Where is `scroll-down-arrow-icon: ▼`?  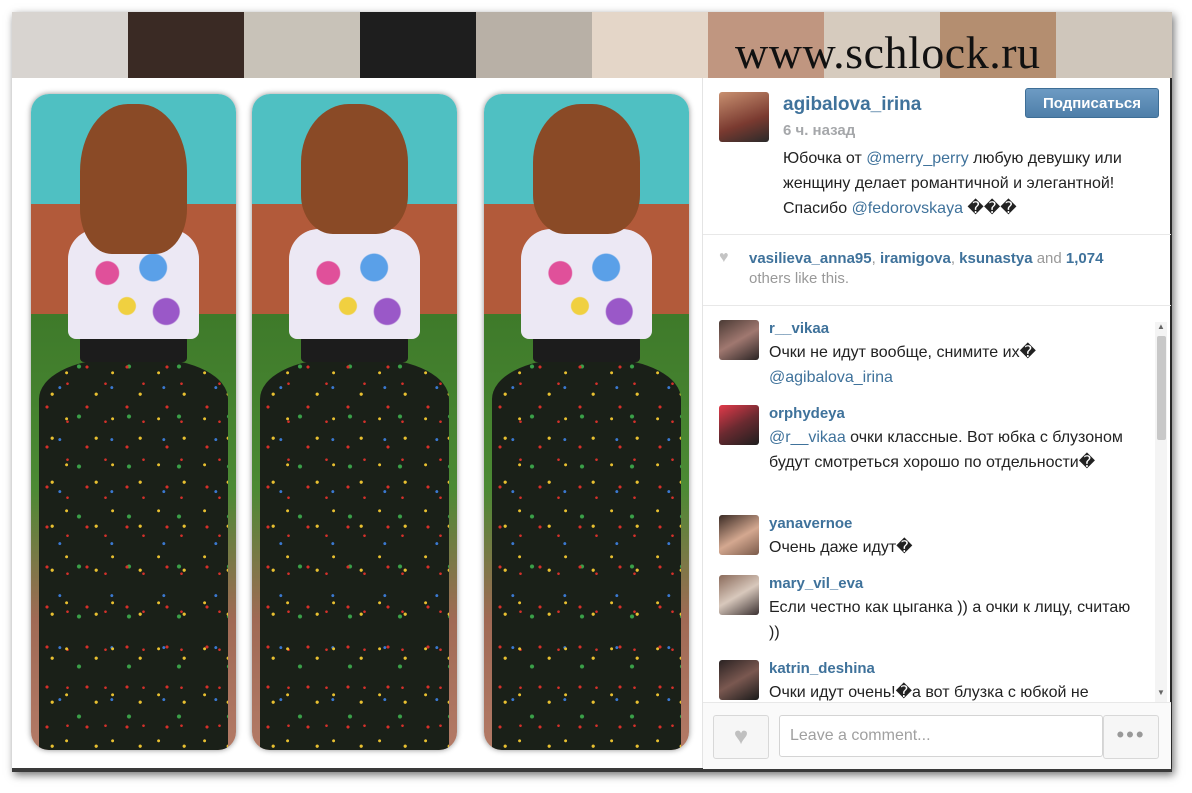 scroll-down-arrow-icon: ▼ is located at coordinates (1161, 693).